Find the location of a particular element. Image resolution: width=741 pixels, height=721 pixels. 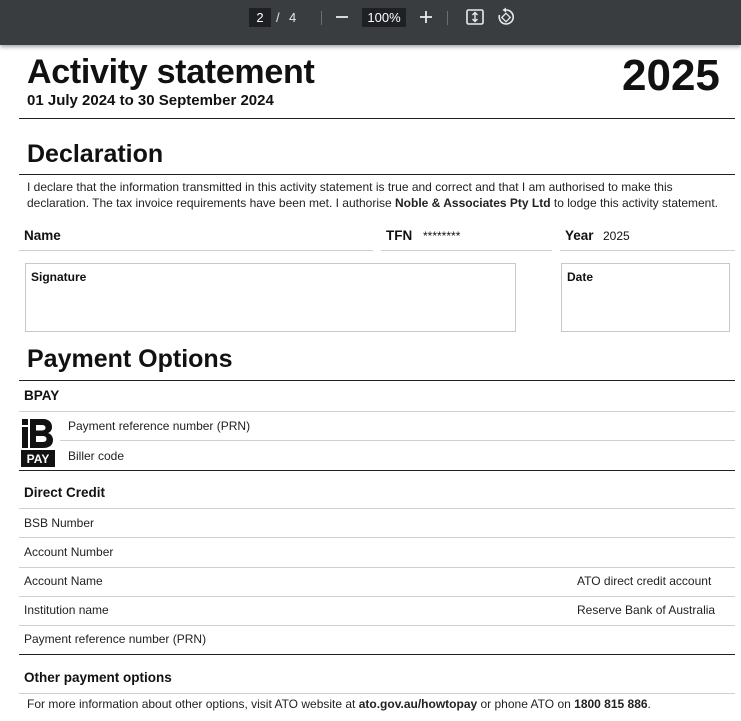

rotate-icon is located at coordinates (506, 16).